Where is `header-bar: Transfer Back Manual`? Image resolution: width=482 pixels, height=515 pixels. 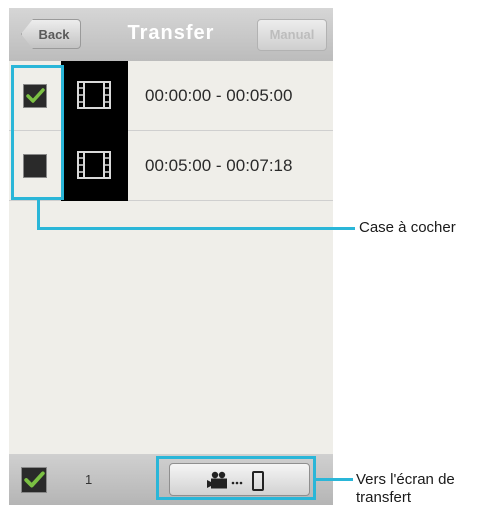
header-bar: Transfer Back Manual is located at coordinates (171, 34).